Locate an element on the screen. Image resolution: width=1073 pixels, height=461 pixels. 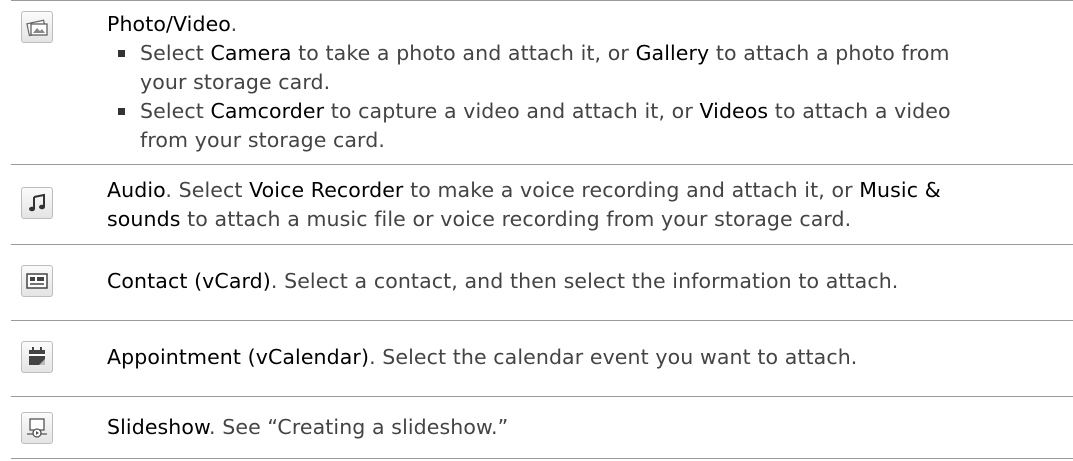
calendar-icon is located at coordinates (37, 357).